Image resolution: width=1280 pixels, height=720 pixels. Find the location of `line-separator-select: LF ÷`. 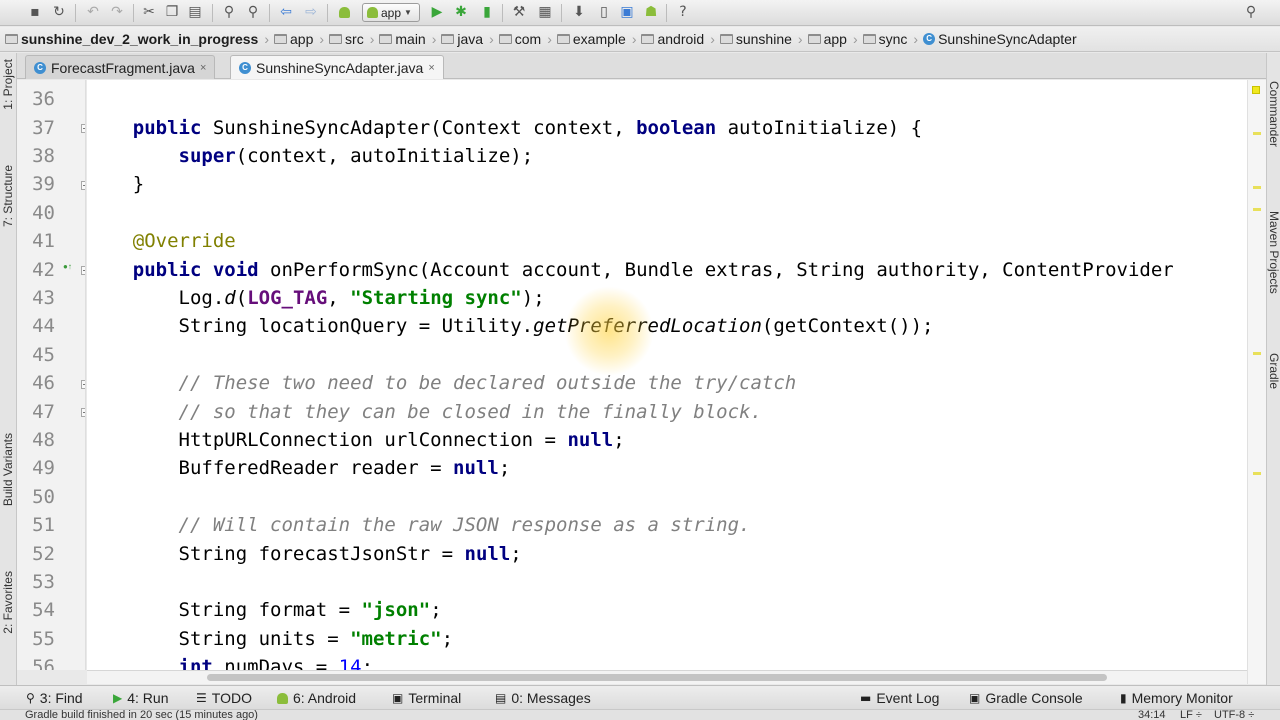

line-separator-select: LF ÷ is located at coordinates (1191, 715).